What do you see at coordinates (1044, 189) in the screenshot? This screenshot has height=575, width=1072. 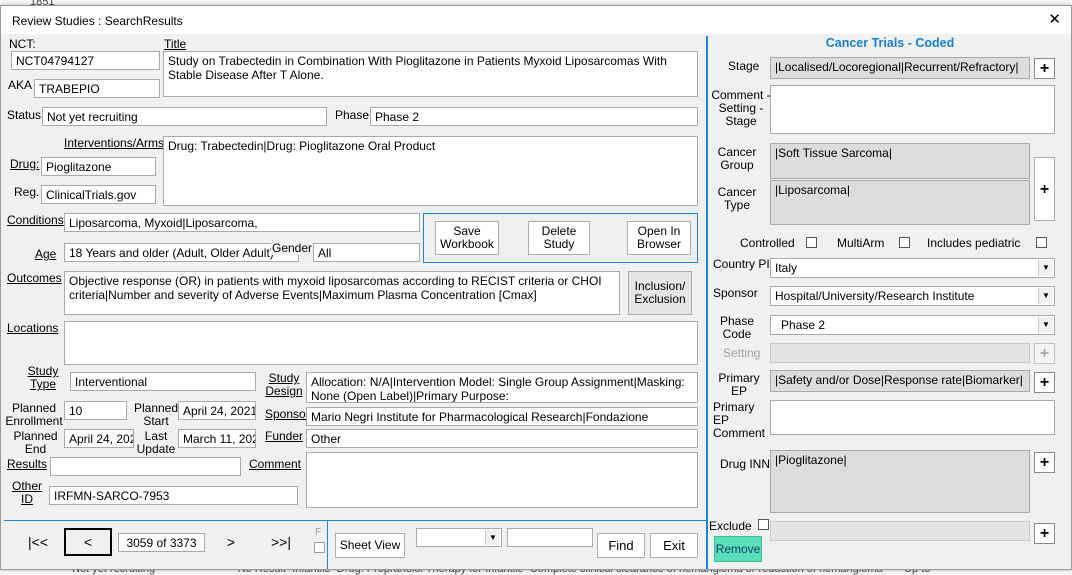 I see `add-cancer-type-button: +` at bounding box center [1044, 189].